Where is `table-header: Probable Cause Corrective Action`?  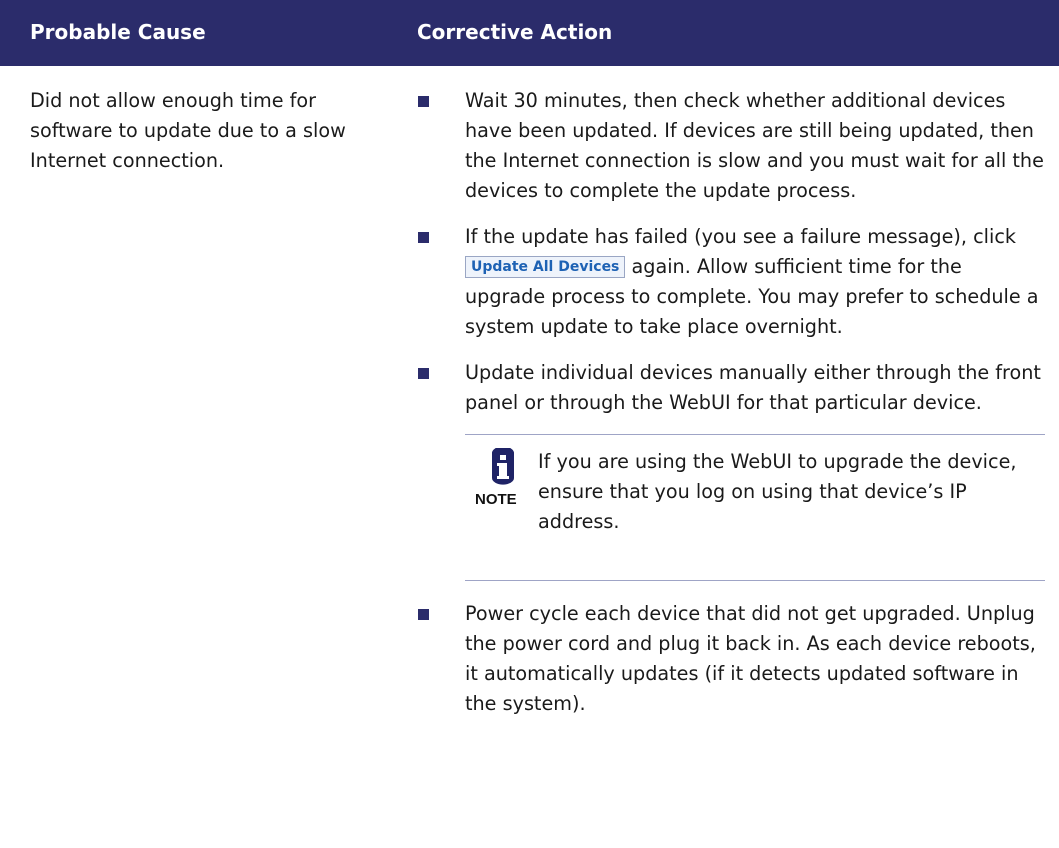 table-header: Probable Cause Corrective Action is located at coordinates (529, 33).